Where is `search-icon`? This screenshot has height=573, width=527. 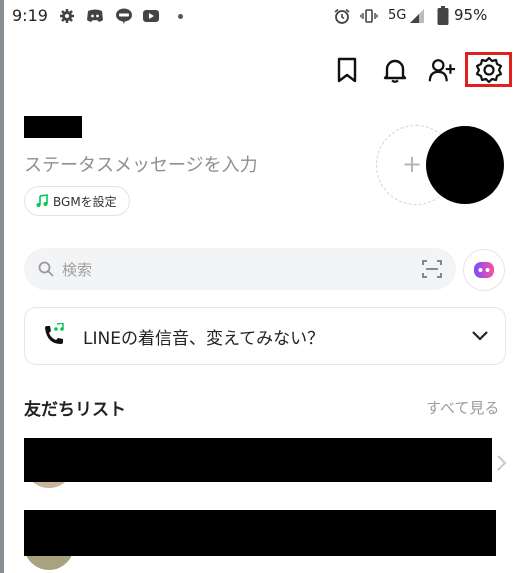
search-icon is located at coordinates (46, 269).